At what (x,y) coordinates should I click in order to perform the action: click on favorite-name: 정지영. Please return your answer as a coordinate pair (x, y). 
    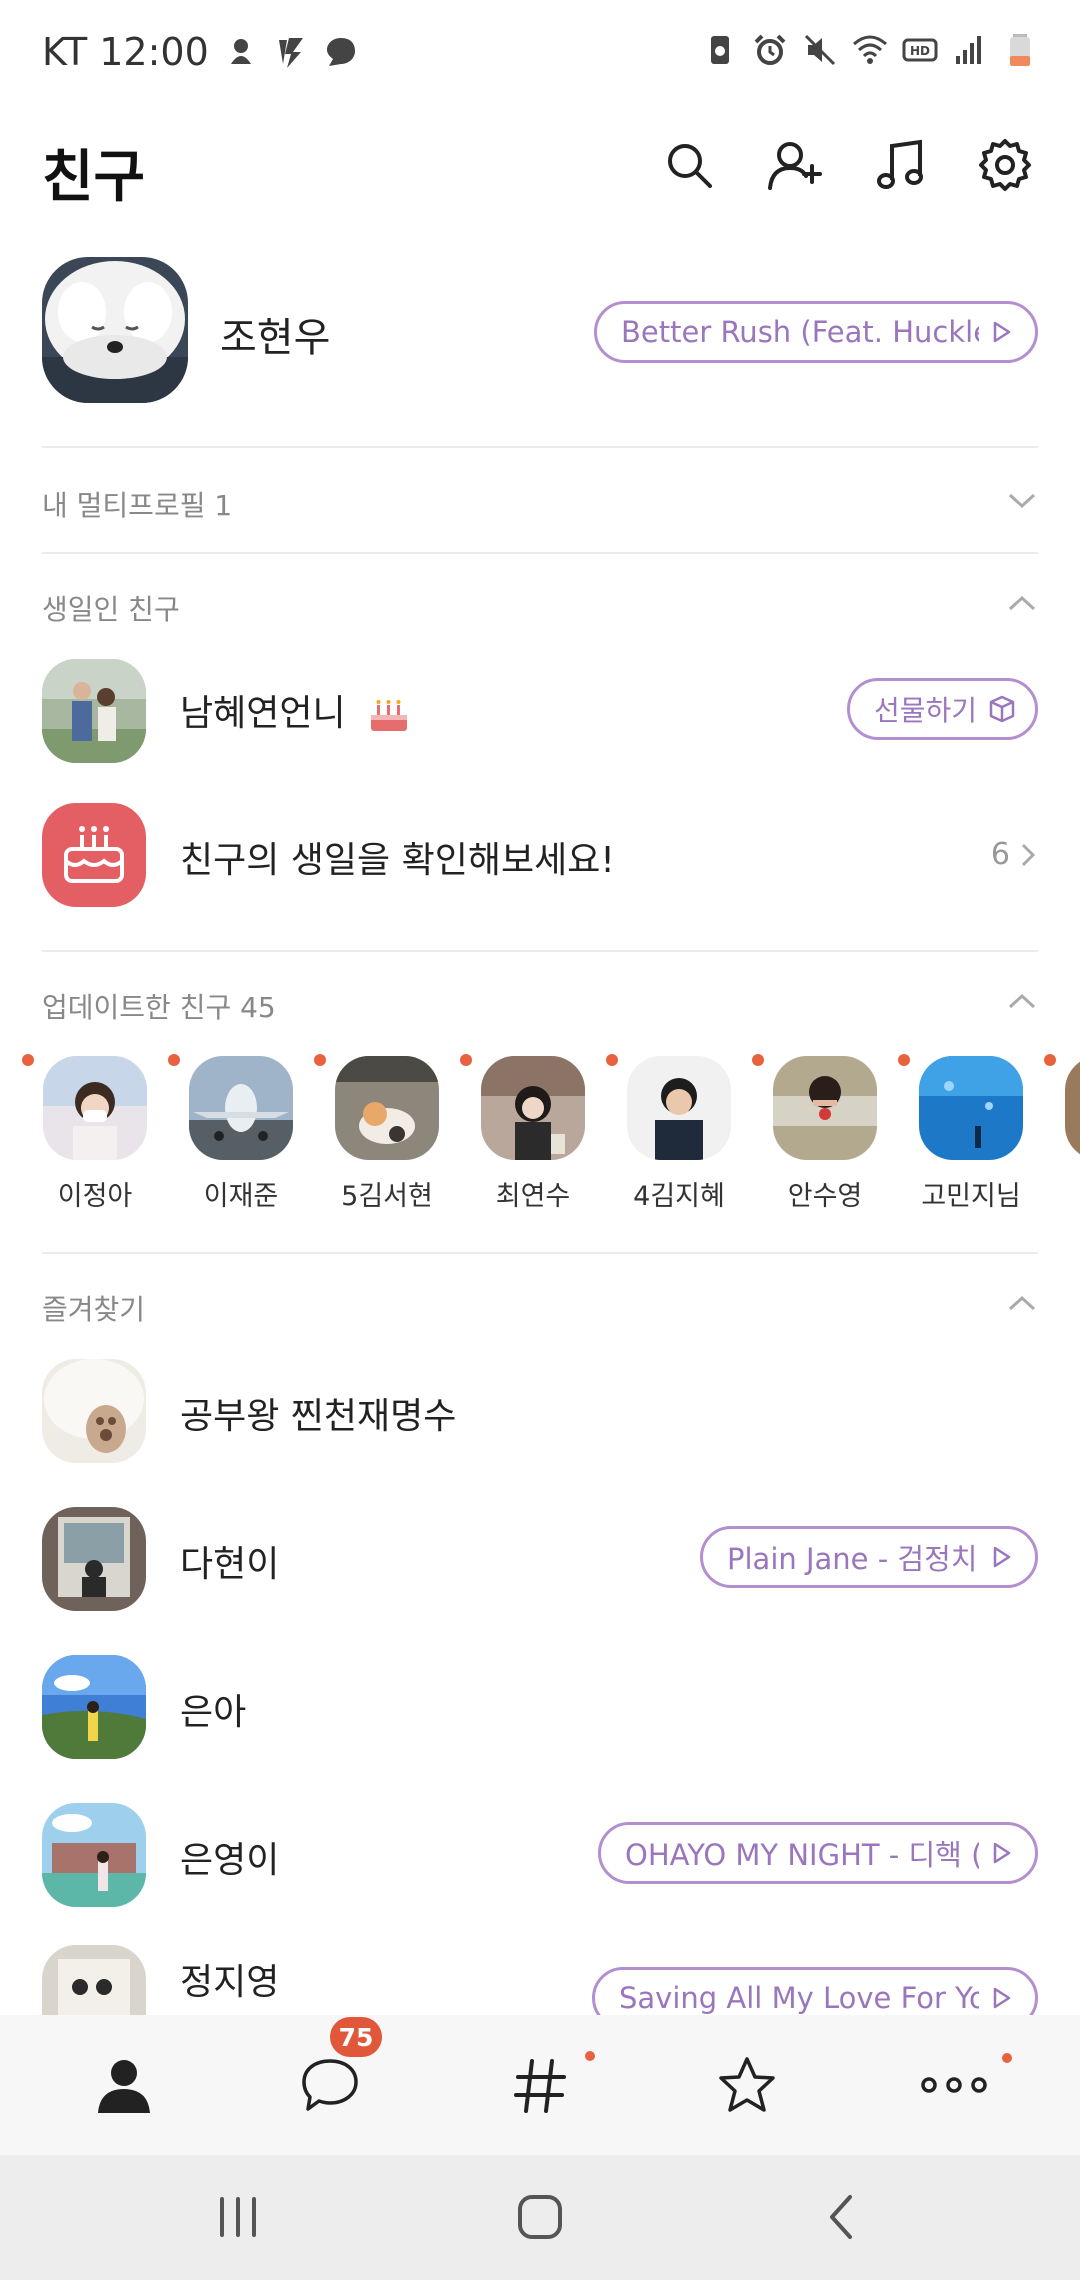
    Looking at the image, I should click on (230, 1982).